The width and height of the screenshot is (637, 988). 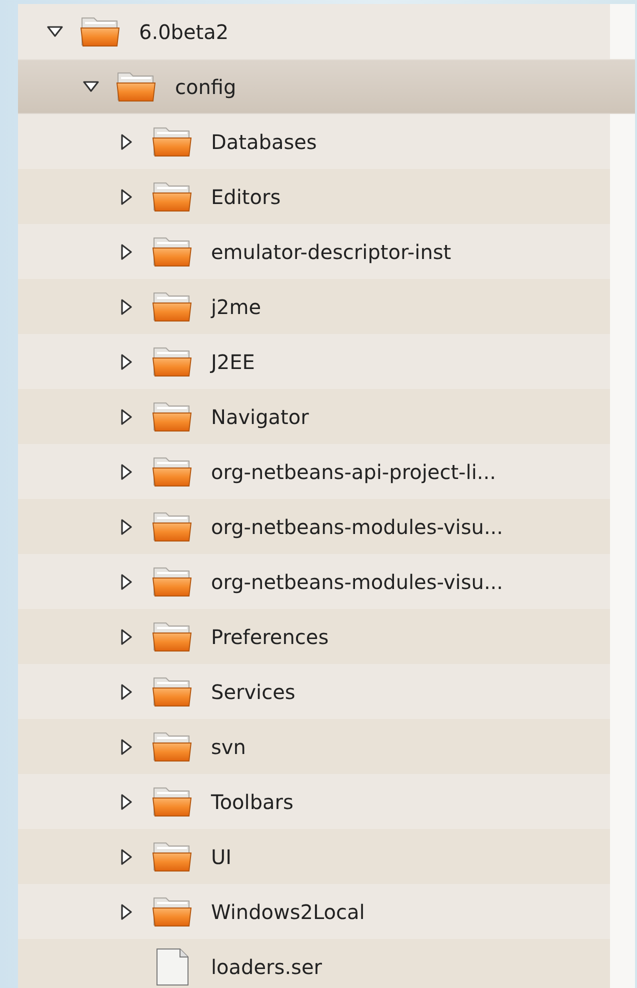 I want to click on tree-row: 6.0beta2, so click(x=314, y=31).